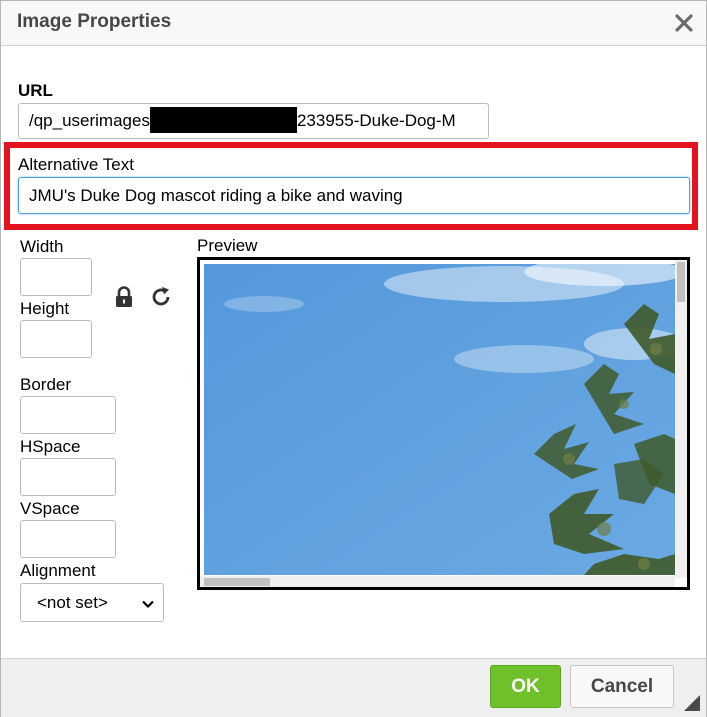 This screenshot has height=717, width=707. What do you see at coordinates (68, 539) in the screenshot?
I see `vspace-input` at bounding box center [68, 539].